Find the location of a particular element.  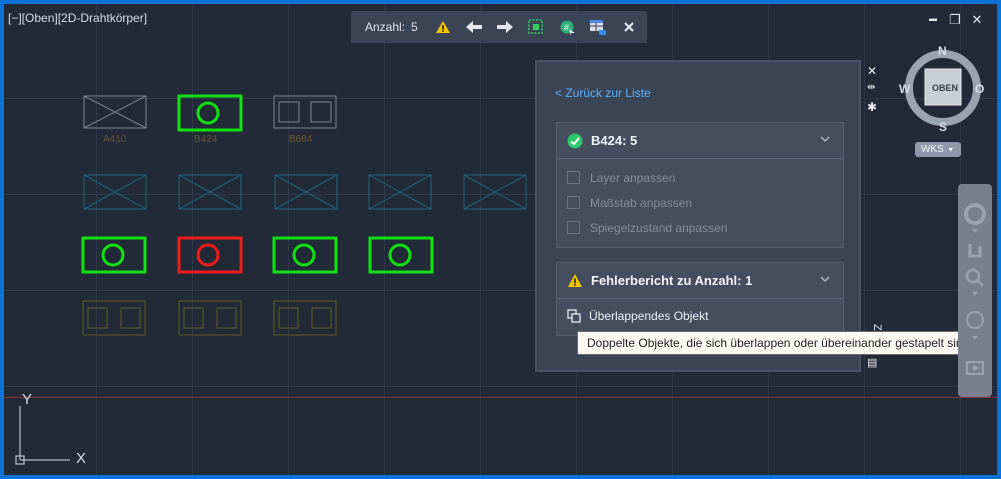

close-toolbar-button is located at coordinates (629, 27).